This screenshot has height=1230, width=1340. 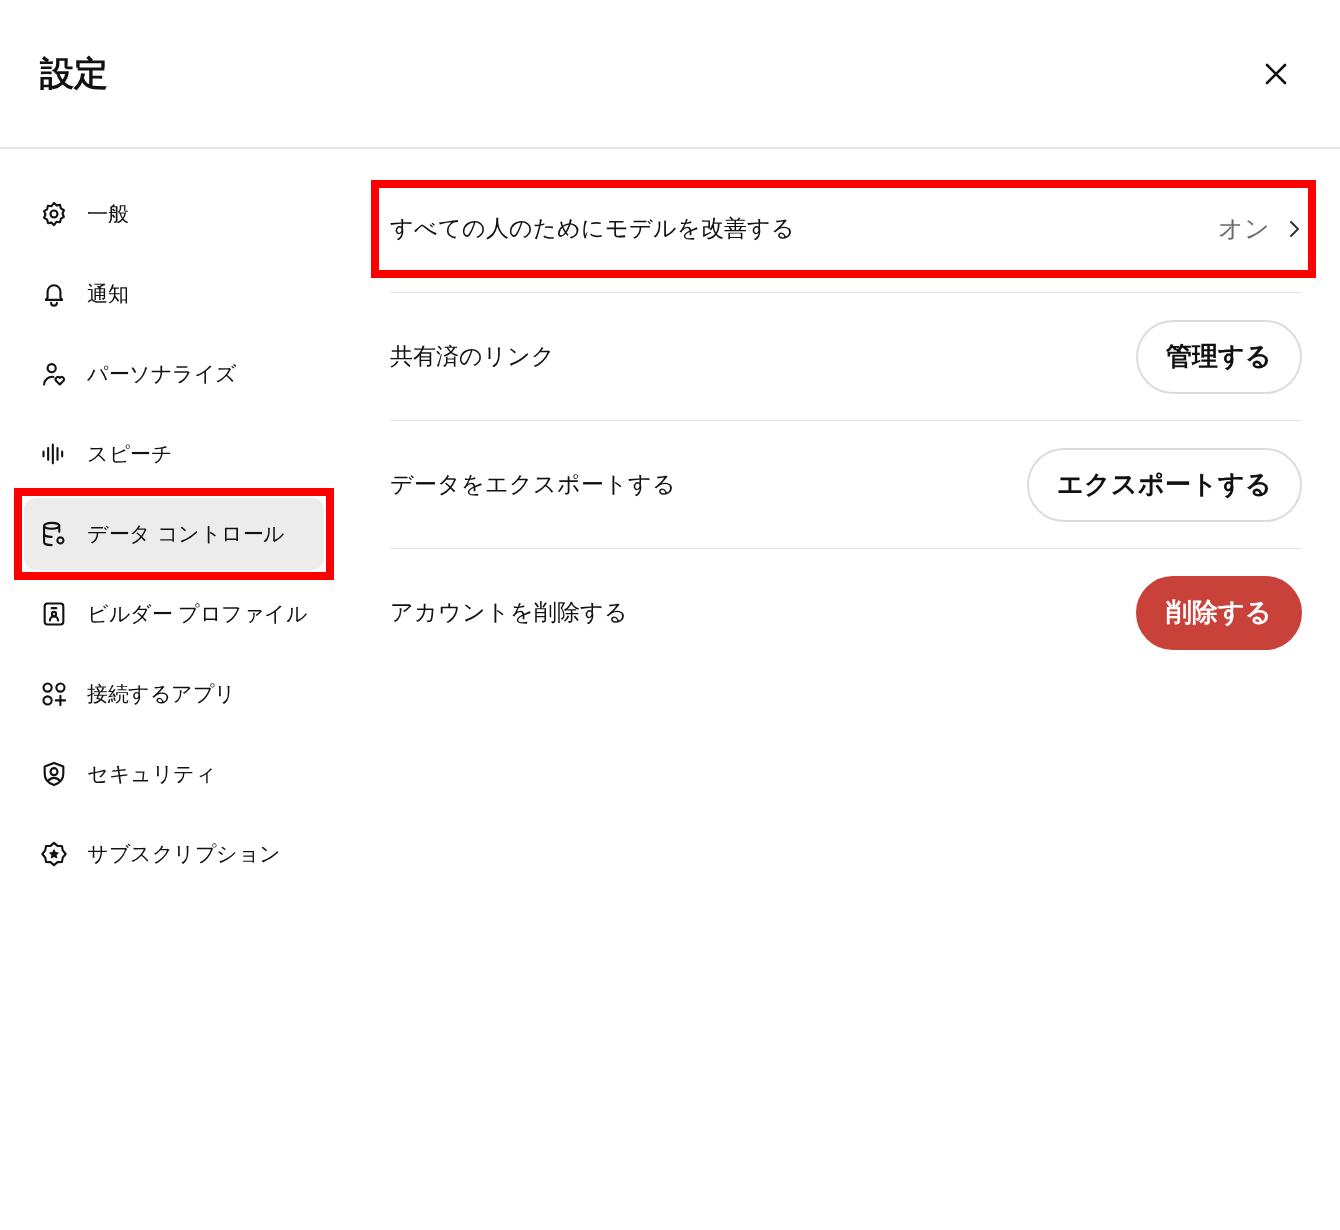 What do you see at coordinates (174, 854) in the screenshot?
I see `sidebar-item: サブスクリプション` at bounding box center [174, 854].